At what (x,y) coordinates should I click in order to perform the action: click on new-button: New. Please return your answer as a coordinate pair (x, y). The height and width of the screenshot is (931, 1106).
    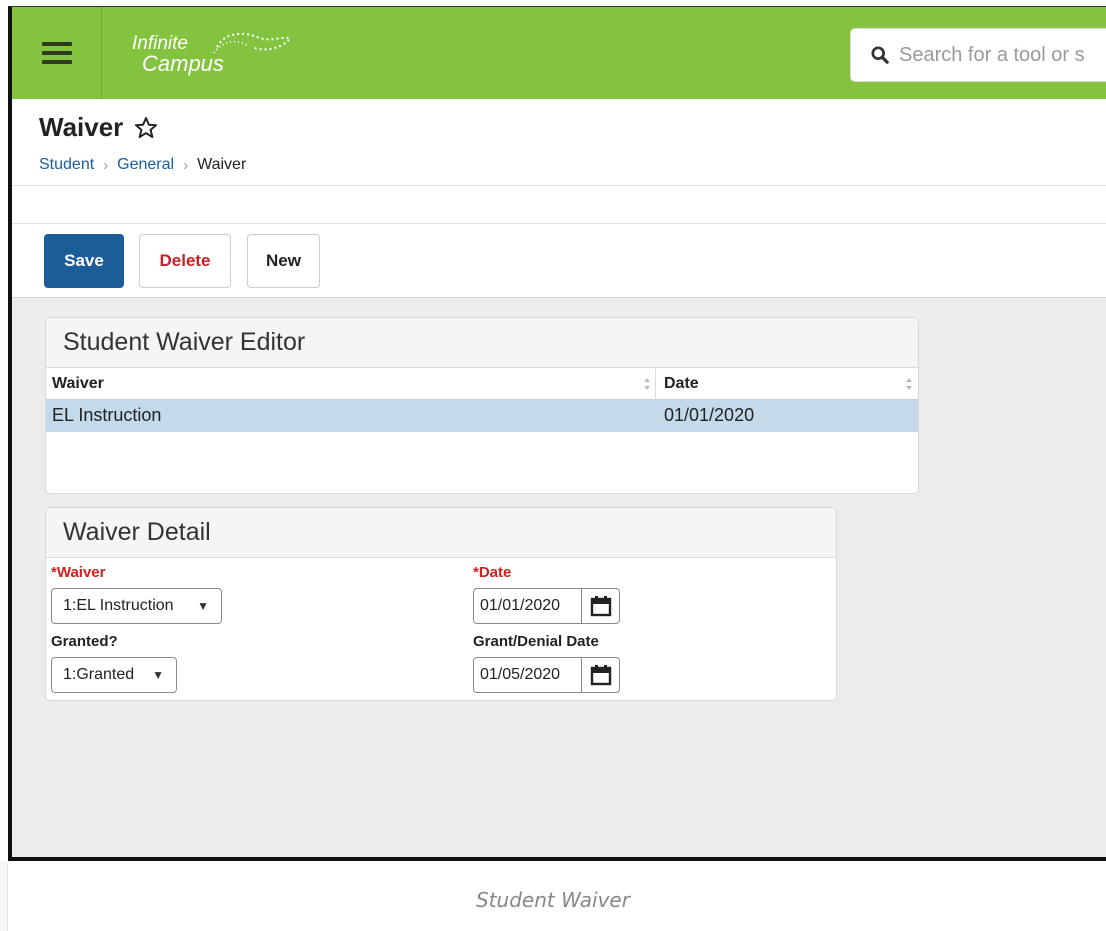
    Looking at the image, I should click on (283, 261).